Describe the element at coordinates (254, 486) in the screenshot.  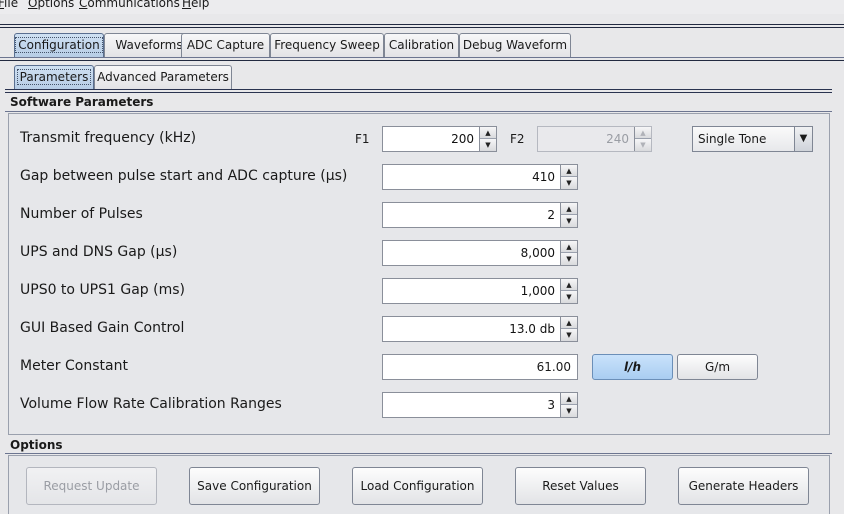
I see `save-configuration-button: Save Configuration` at that location.